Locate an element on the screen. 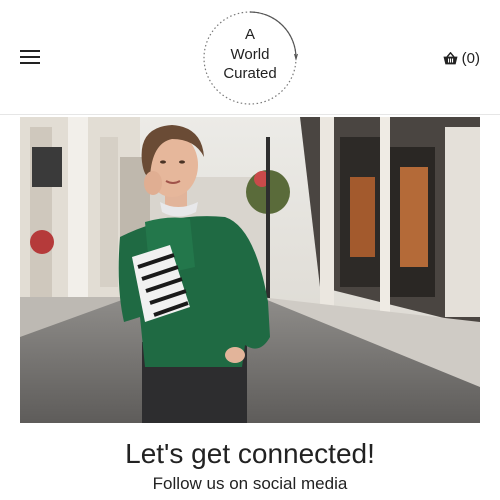  cart-count: (0) is located at coordinates (470, 58).